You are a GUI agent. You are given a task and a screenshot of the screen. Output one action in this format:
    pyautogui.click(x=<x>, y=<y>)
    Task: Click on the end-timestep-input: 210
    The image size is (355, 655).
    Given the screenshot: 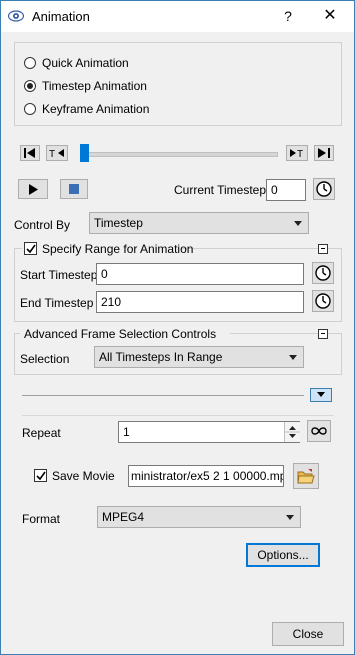 What is the action you would take?
    pyautogui.click(x=200, y=302)
    